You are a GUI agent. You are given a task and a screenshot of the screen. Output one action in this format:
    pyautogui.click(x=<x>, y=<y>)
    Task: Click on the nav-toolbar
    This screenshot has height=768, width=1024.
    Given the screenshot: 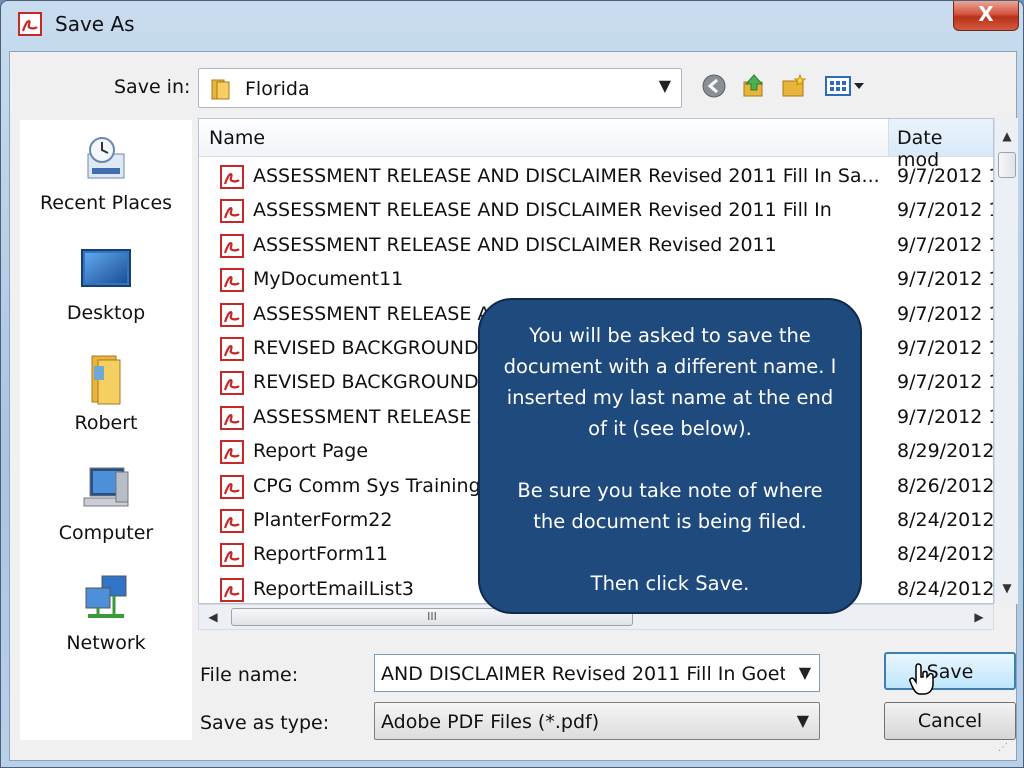 What is the action you would take?
    pyautogui.click(x=790, y=87)
    